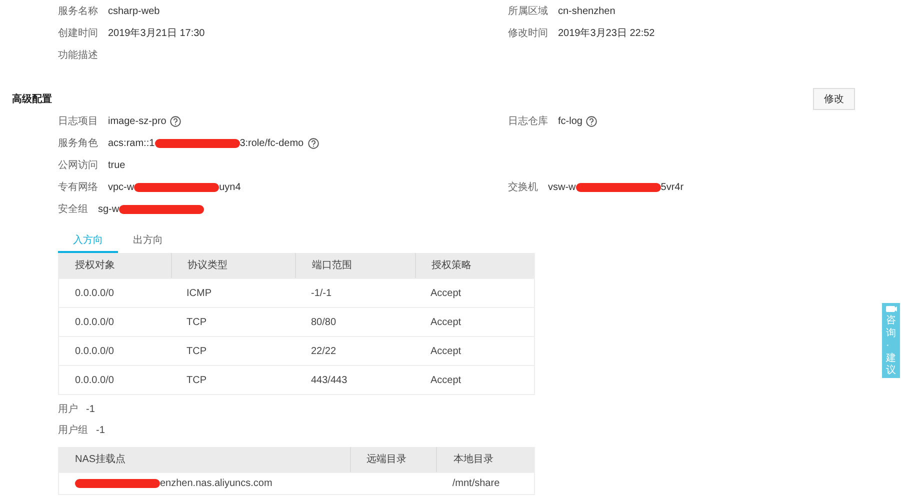  I want to click on field-value: 2019年3月21日 17:30, so click(156, 33).